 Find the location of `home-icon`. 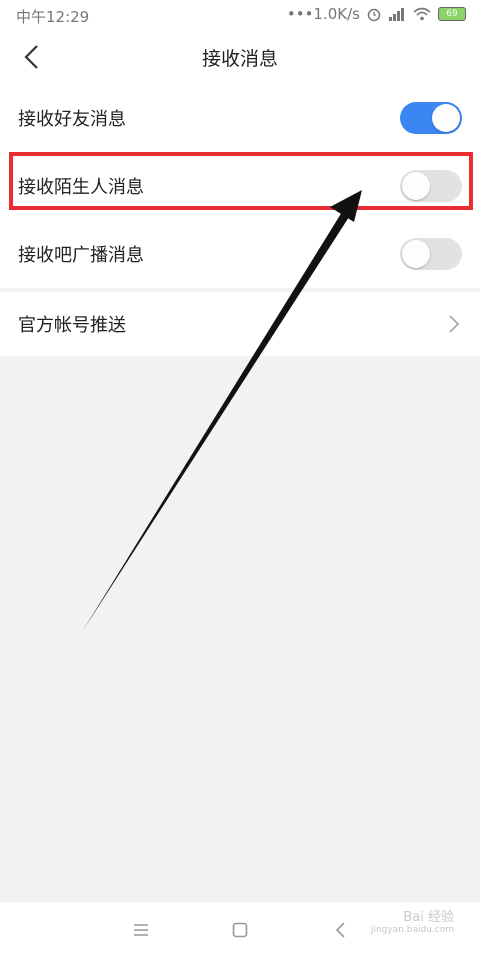

home-icon is located at coordinates (240, 930).